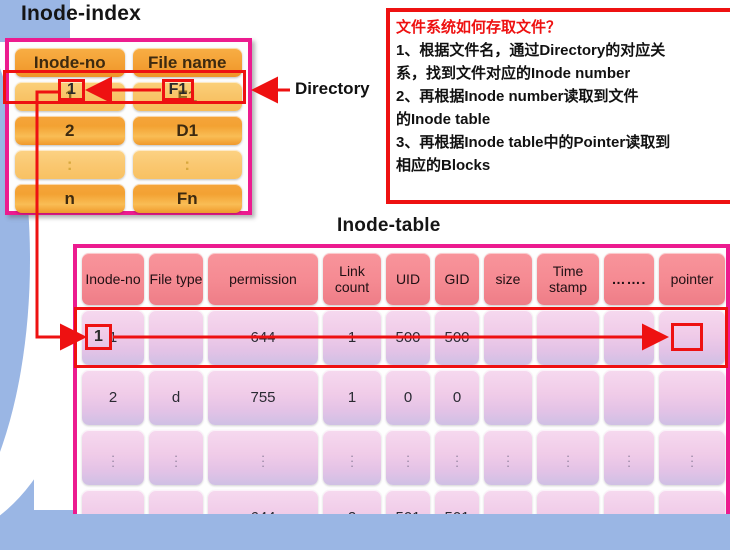 This screenshot has width=730, height=550. Describe the element at coordinates (513, 73) in the screenshot. I see `note-line-2: 系，找到文件对应的Inode number` at that location.